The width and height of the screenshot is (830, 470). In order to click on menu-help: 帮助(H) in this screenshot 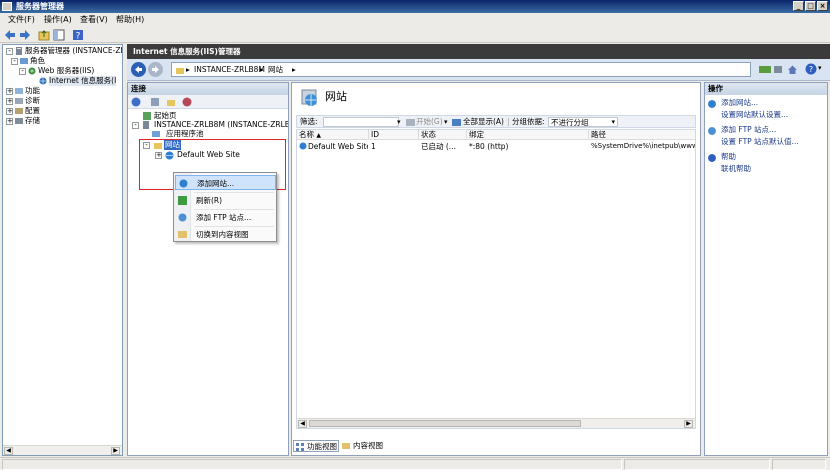, I will do `click(130, 20)`.